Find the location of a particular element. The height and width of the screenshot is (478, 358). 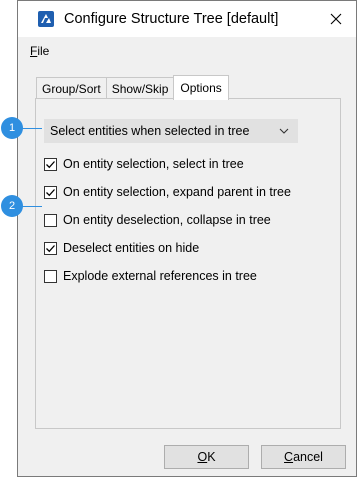

callout-2: 2 is located at coordinates (12, 206).